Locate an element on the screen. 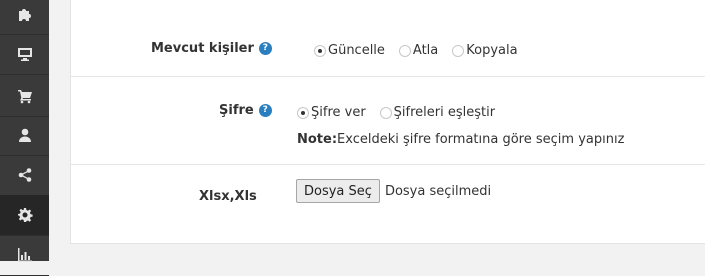  file-label-text: Xlsx,Xls is located at coordinates (228, 196).